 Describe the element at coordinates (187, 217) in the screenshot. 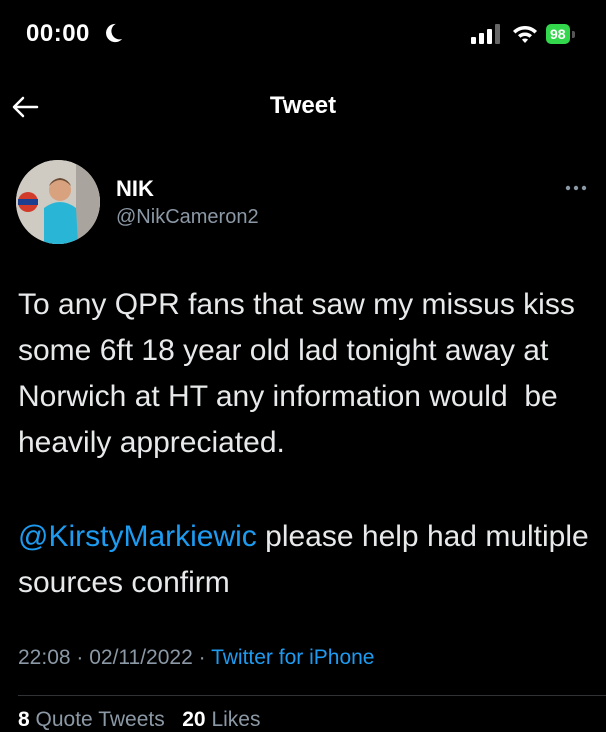

I see `user-handle: @NikCameron2` at that location.